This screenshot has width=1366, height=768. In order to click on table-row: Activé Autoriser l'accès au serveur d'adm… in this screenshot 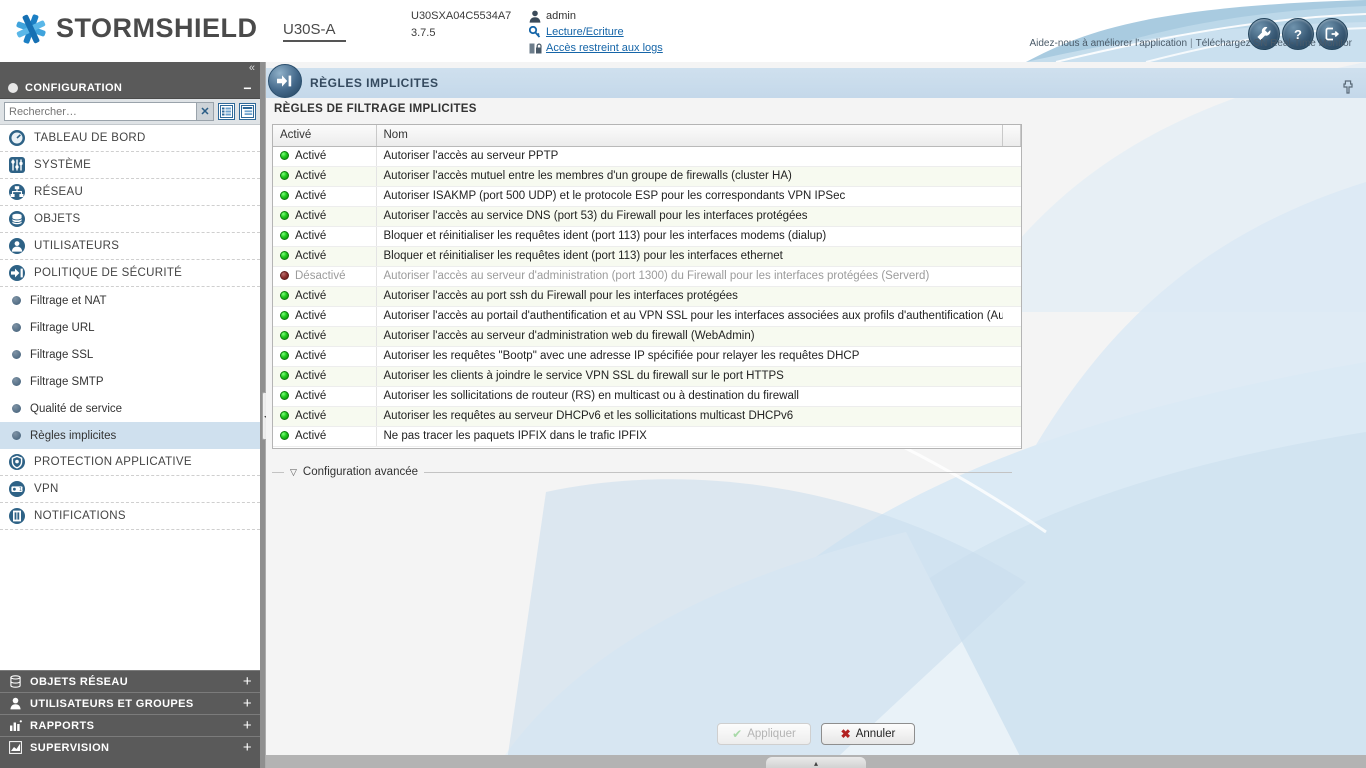, I will do `click(647, 336)`.